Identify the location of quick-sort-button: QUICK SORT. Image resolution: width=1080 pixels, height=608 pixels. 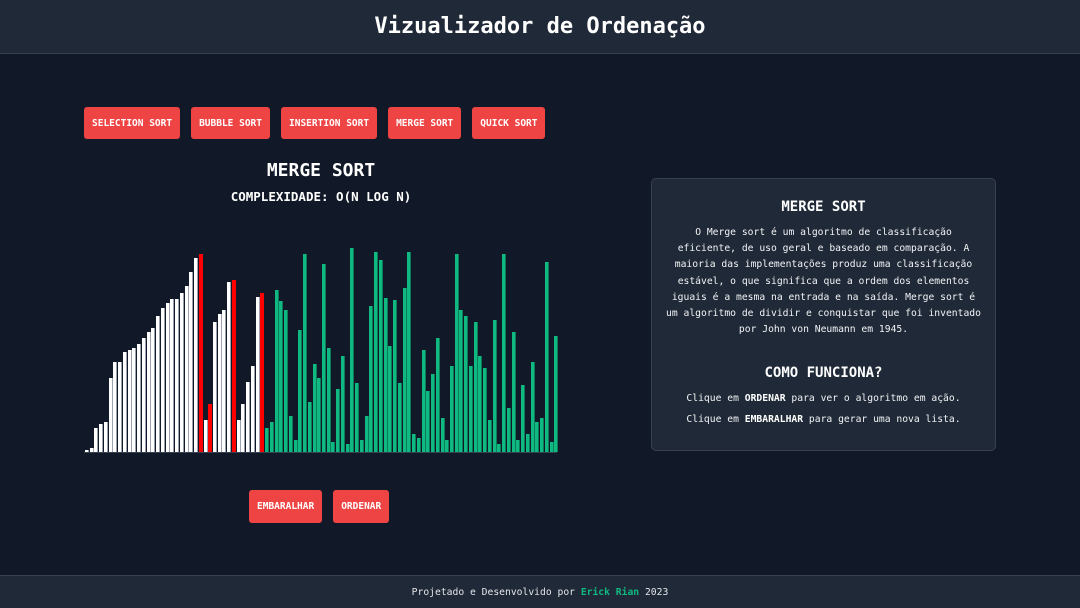
(509, 123).